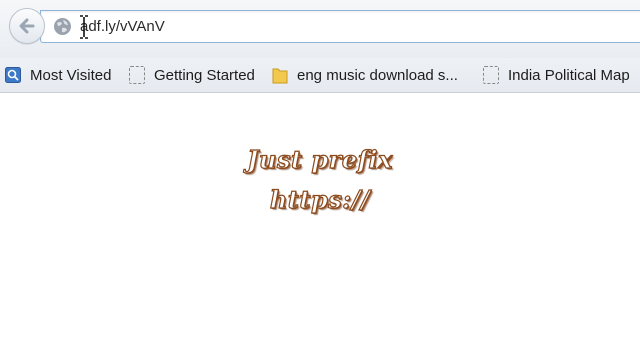 This screenshot has height=360, width=640. What do you see at coordinates (569, 75) in the screenshot?
I see `bookmark-label: India Political Map` at bounding box center [569, 75].